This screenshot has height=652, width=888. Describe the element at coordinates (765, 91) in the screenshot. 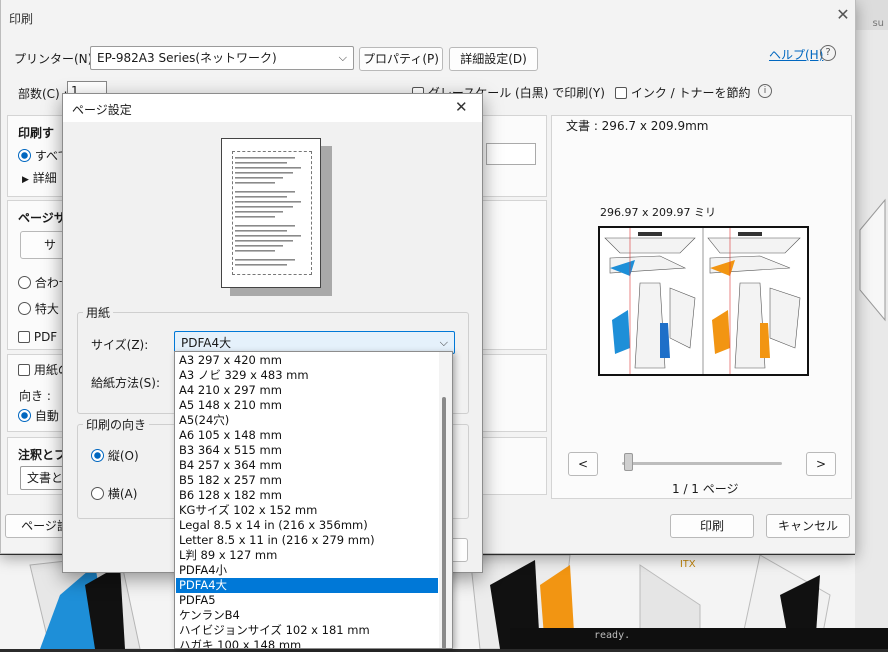

I see `info-icon: i` at that location.